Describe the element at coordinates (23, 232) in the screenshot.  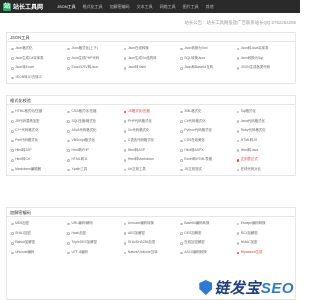
I see `tool-link-label: SHA1加密` at that location.